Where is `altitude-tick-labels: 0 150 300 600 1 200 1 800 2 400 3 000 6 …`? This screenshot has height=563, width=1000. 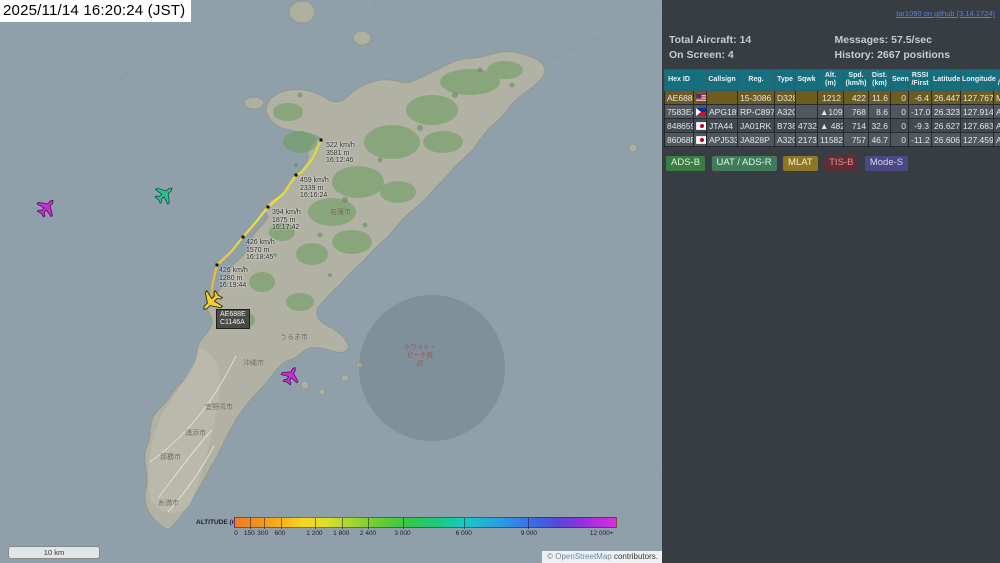 altitude-tick-labels: 0 150 300 600 1 200 1 800 2 400 3 000 6 … is located at coordinates (424, 533).